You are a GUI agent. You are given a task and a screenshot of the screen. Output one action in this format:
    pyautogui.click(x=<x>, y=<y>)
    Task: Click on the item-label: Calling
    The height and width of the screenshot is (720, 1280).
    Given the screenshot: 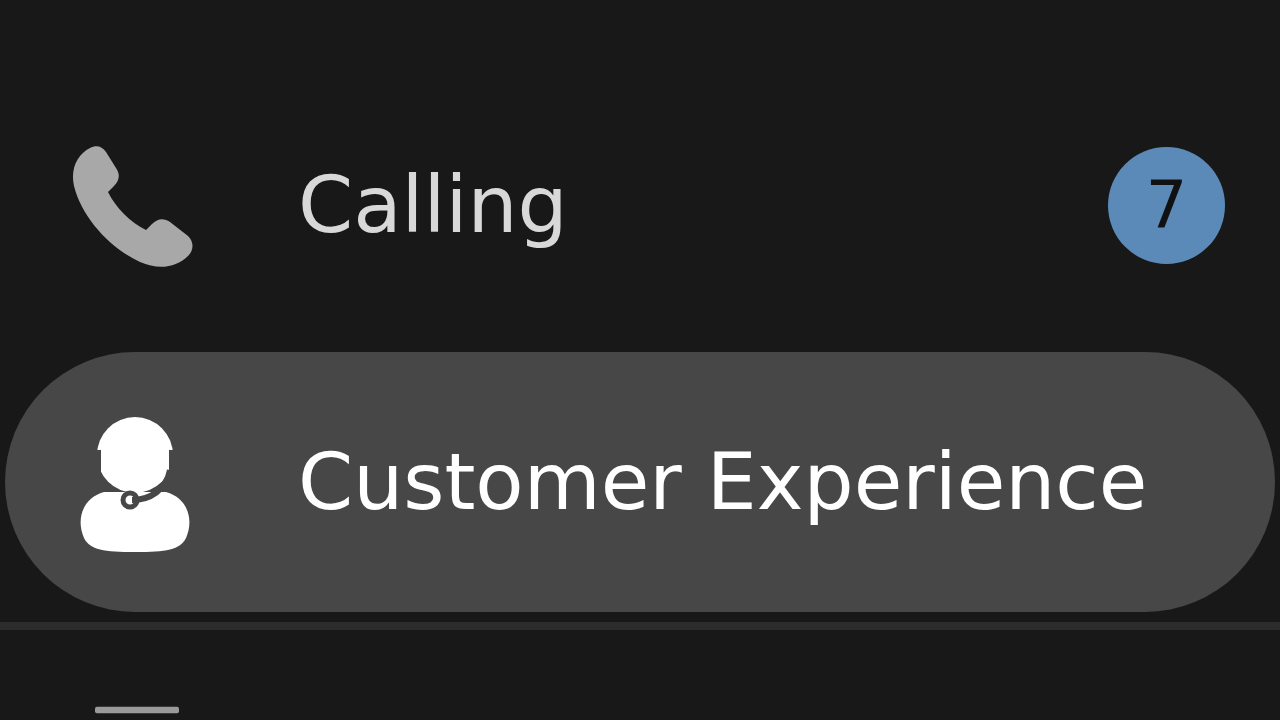 What is the action you would take?
    pyautogui.click(x=433, y=205)
    